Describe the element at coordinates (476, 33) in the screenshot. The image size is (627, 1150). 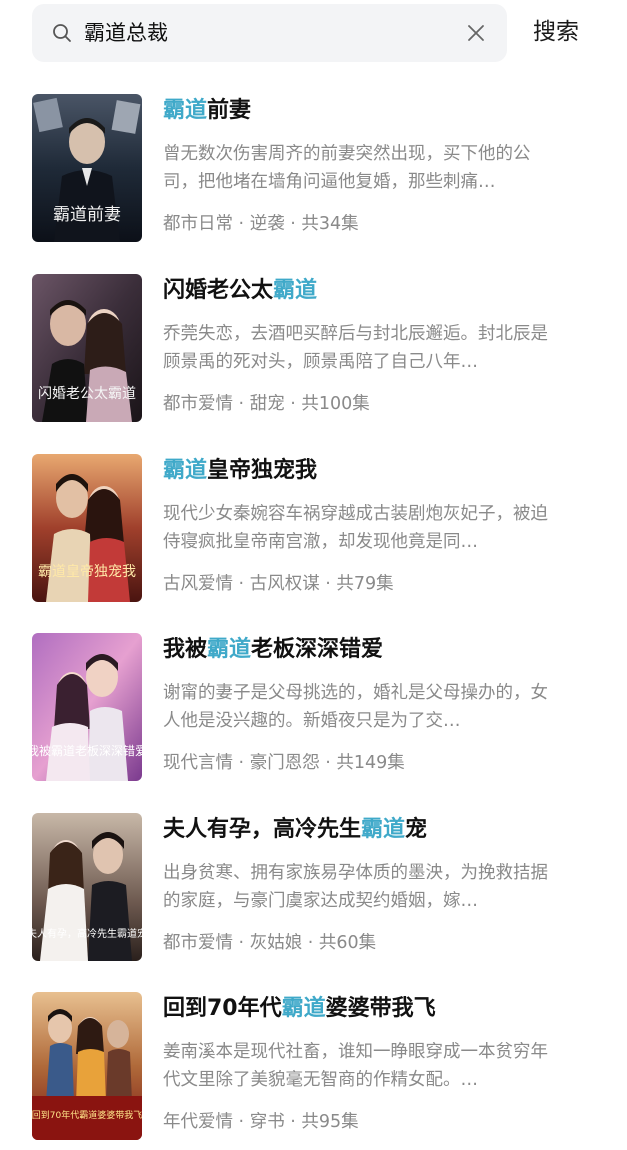
I see `clear-icon` at that location.